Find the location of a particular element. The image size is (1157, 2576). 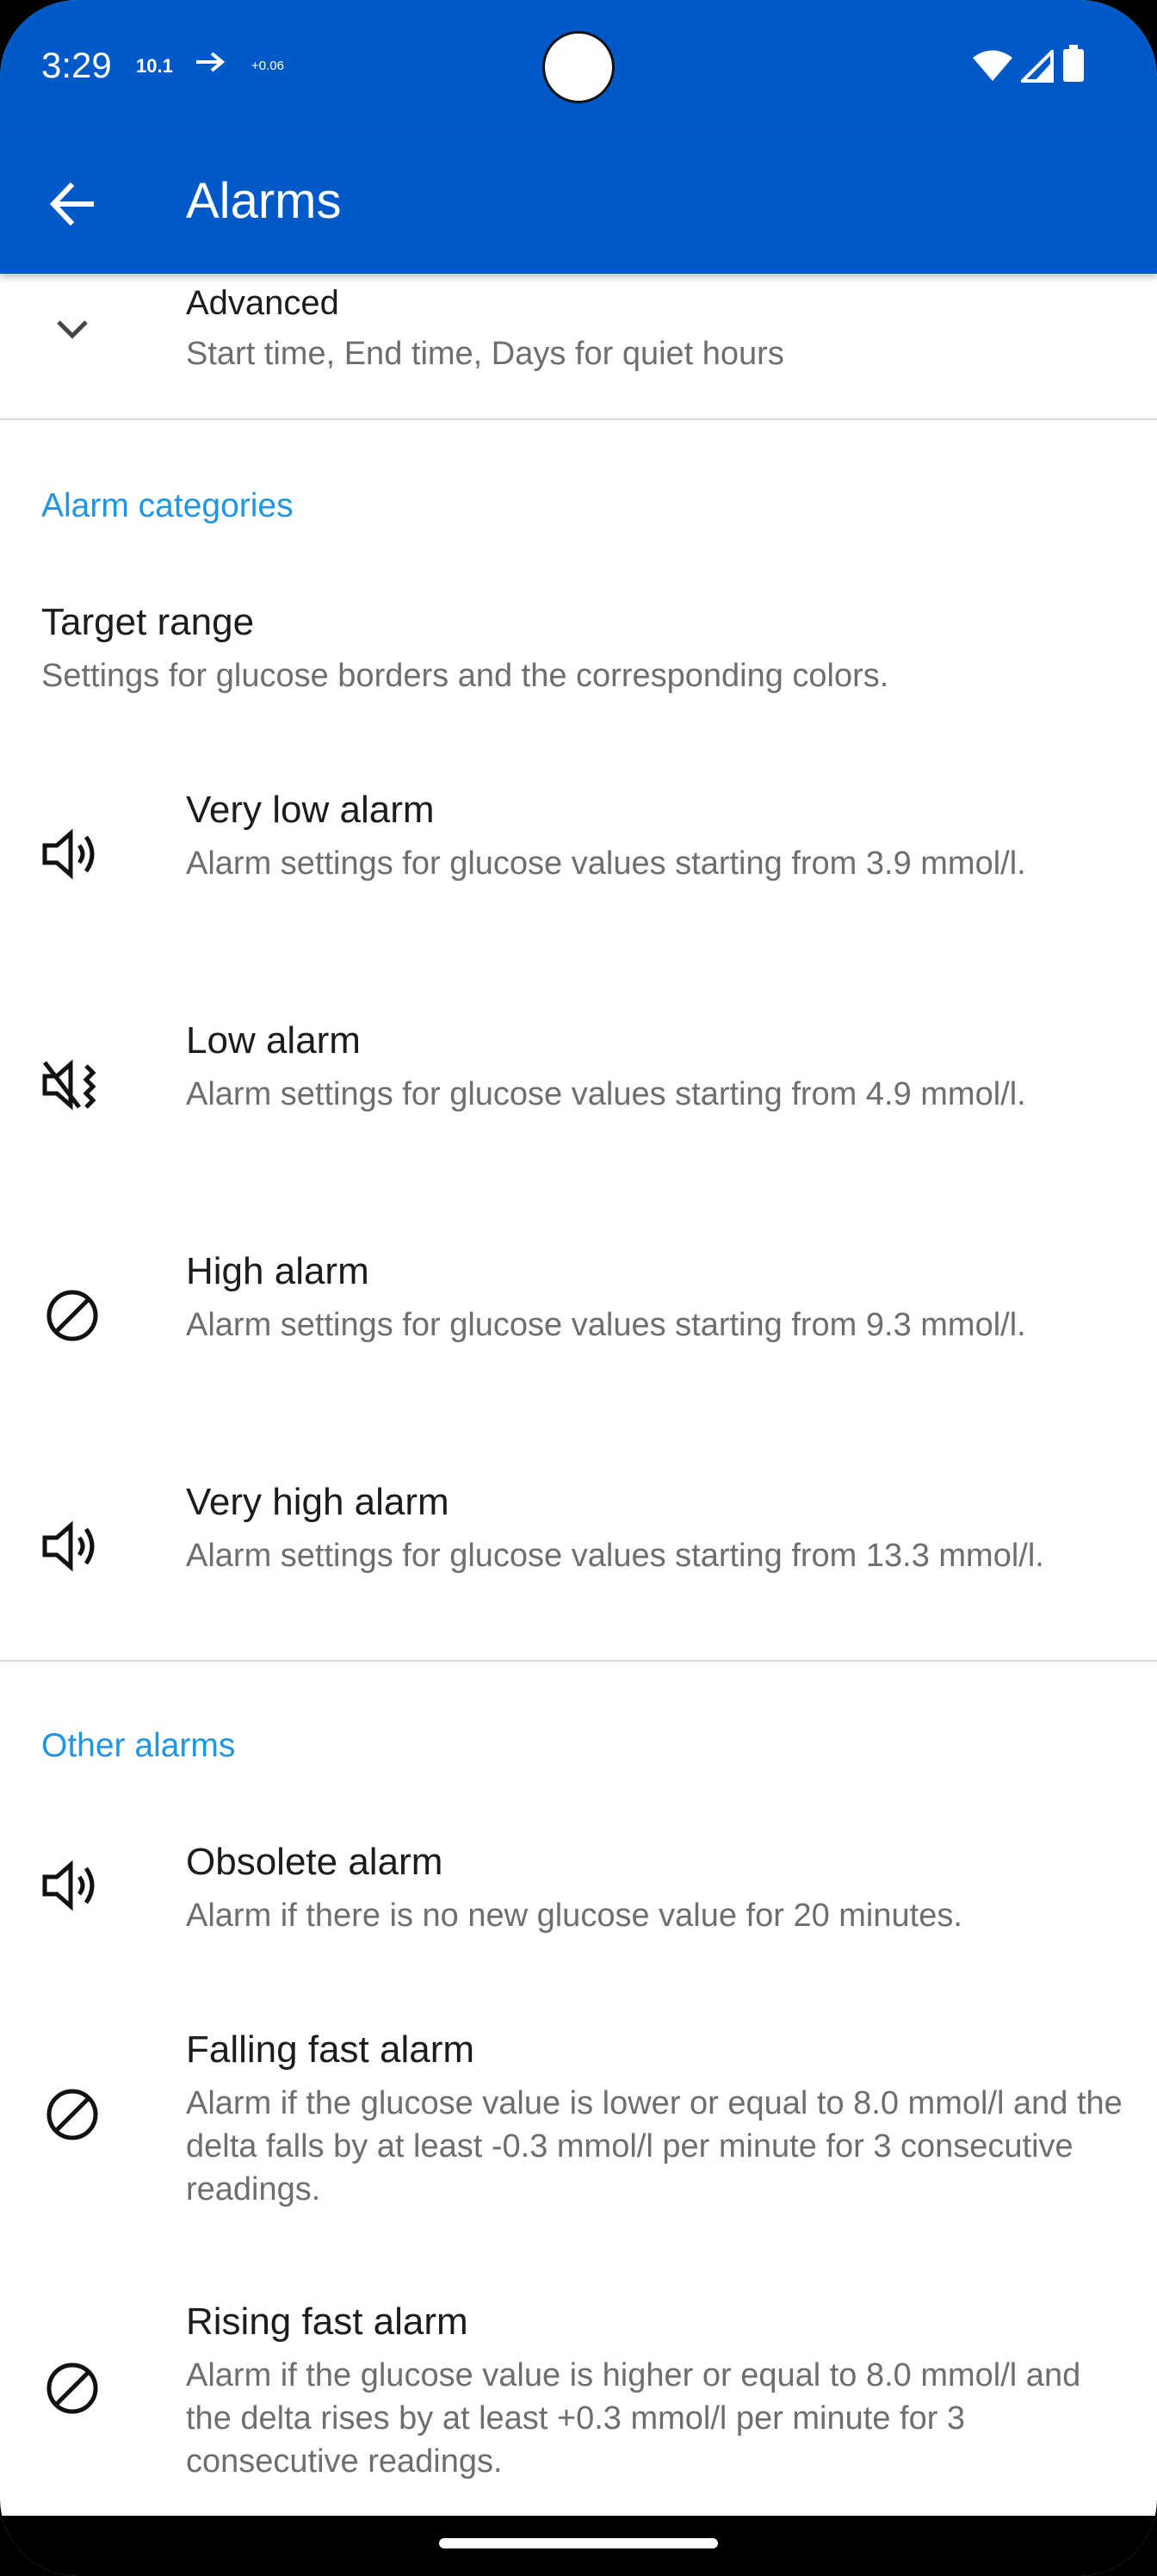

app-bar: Alarms is located at coordinates (579, 202).